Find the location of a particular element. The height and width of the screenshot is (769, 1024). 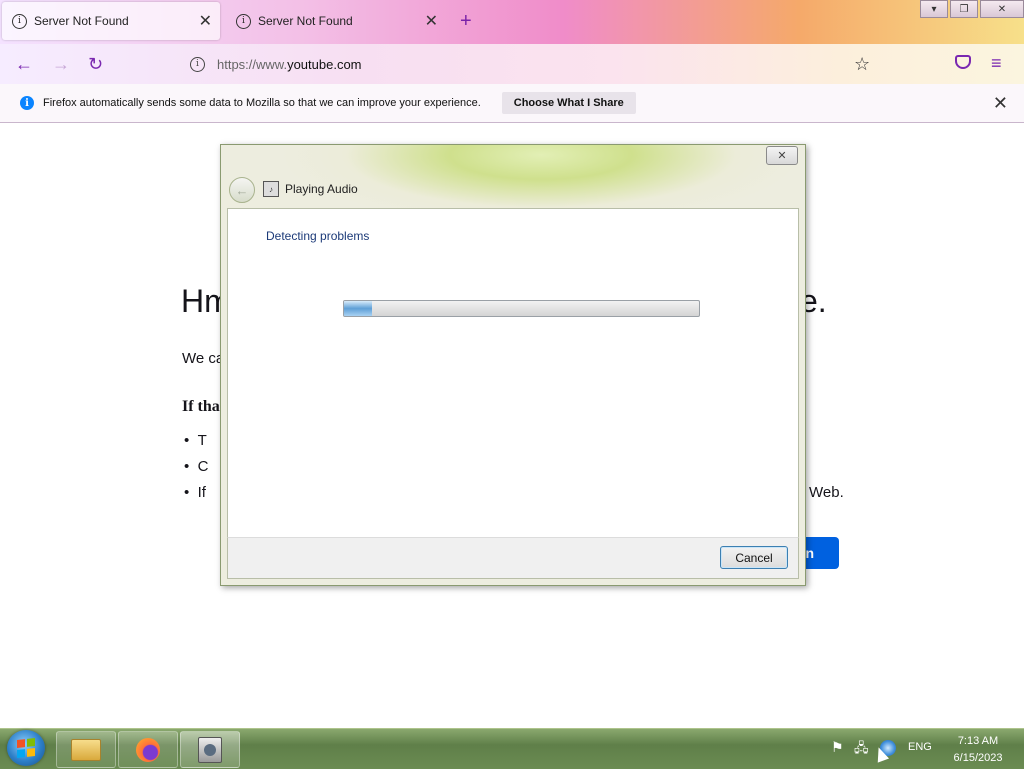

close-window-button: ✕ is located at coordinates (1002, 9).